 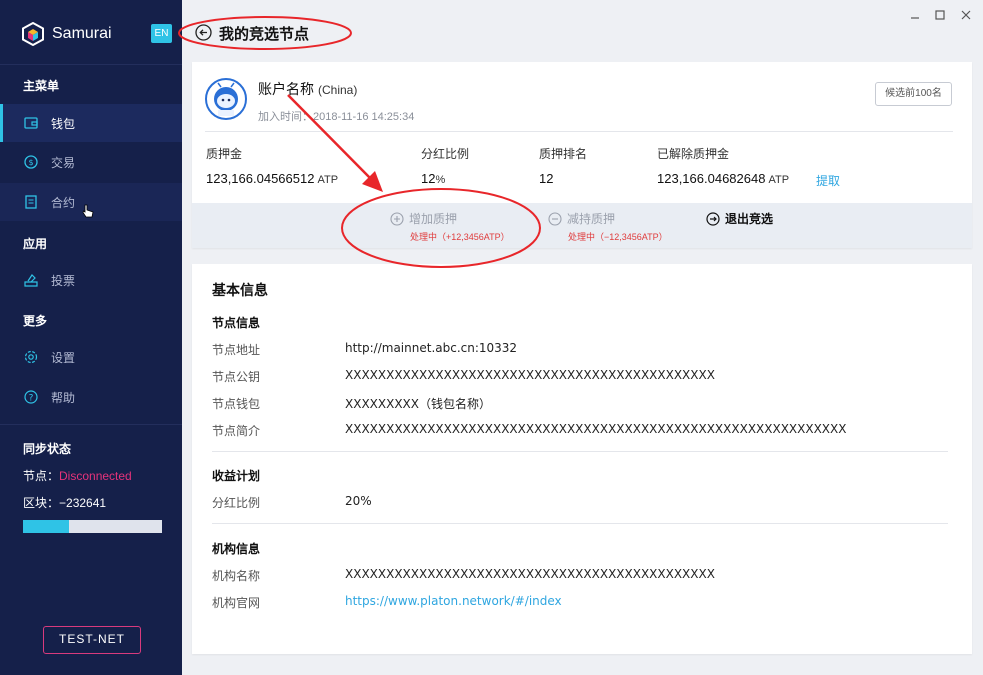 What do you see at coordinates (92, 640) in the screenshot?
I see `network-badge: TEST-NET` at bounding box center [92, 640].